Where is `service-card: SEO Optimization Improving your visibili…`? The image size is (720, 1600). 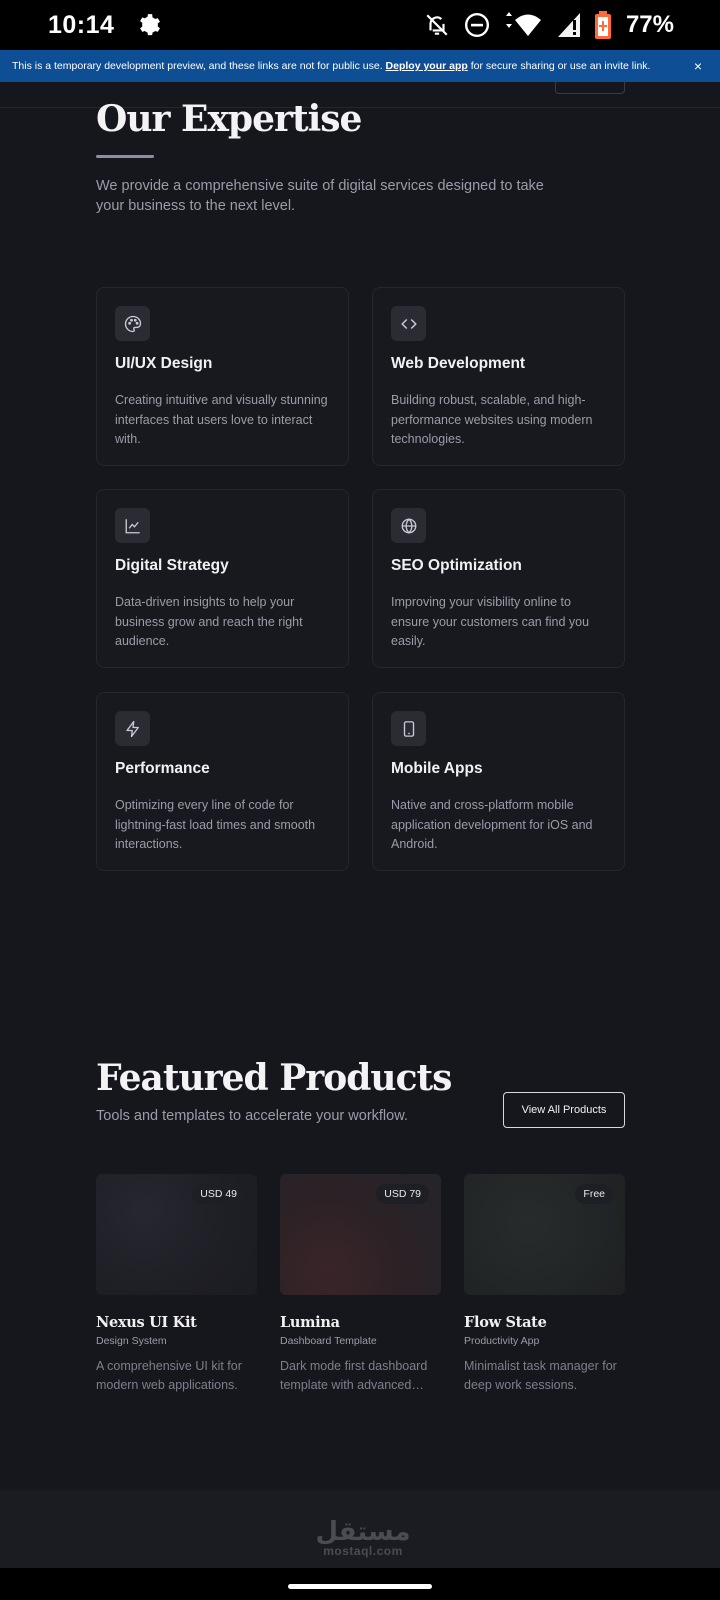 service-card: SEO Optimization Improving your visibili… is located at coordinates (498, 578).